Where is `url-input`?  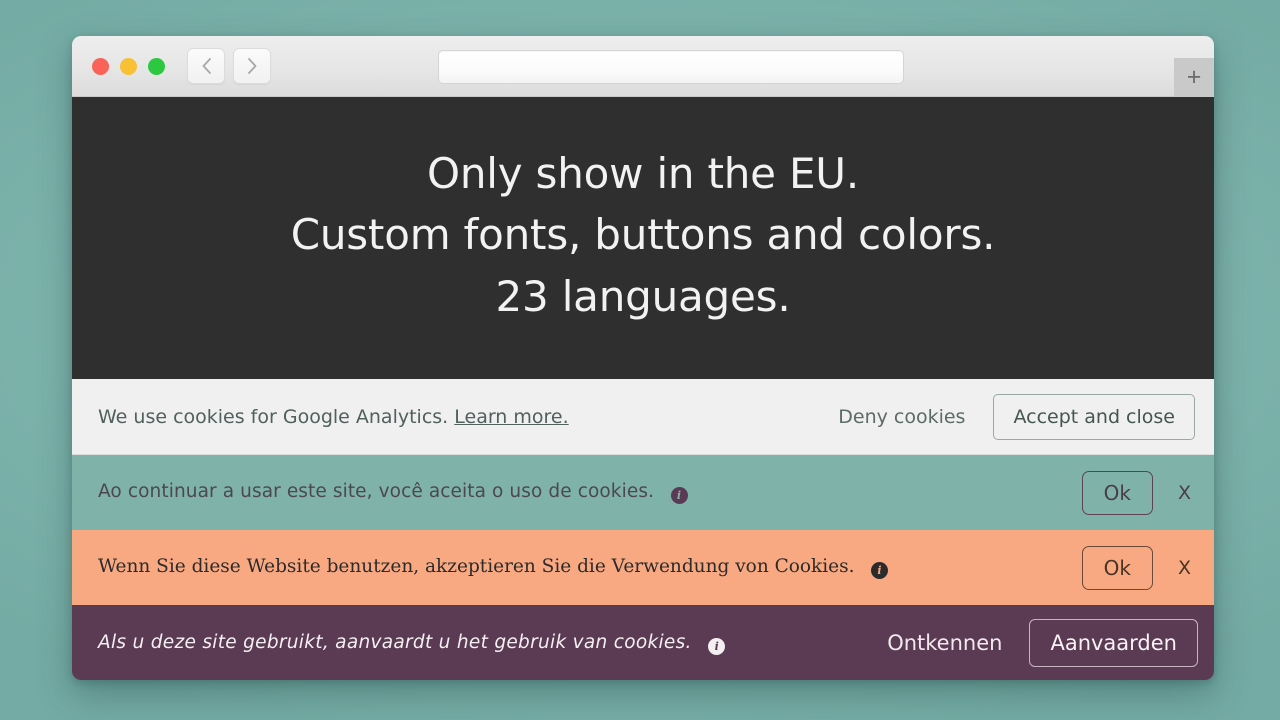
url-input is located at coordinates (671, 67).